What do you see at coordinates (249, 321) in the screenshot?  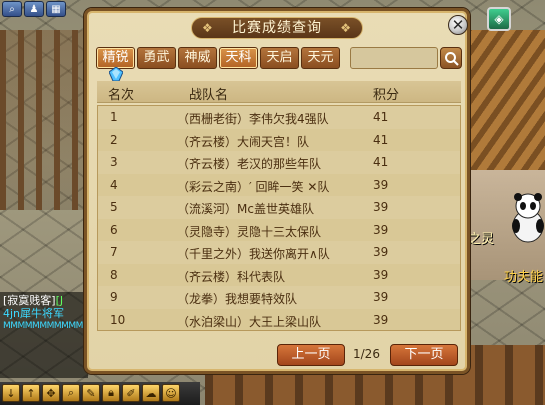 I see `team-cell: （水泊梁山）大王上梁山队` at bounding box center [249, 321].